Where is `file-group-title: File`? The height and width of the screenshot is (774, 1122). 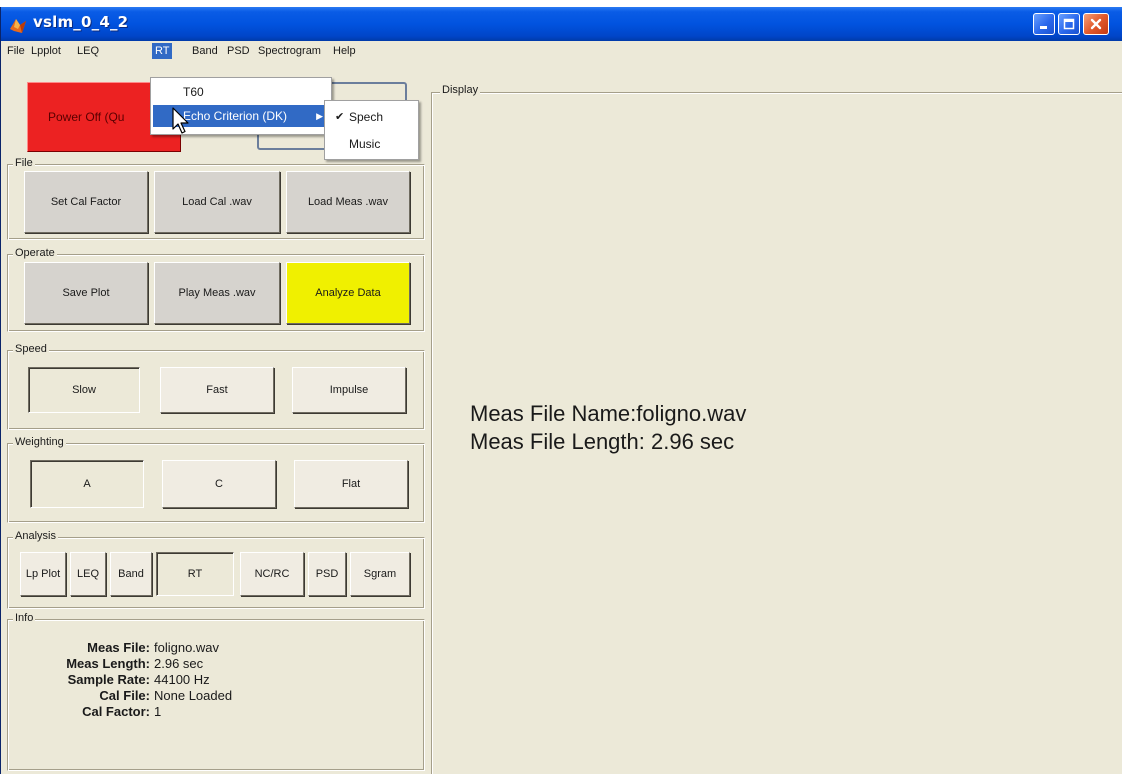
file-group-title: File is located at coordinates (24, 163).